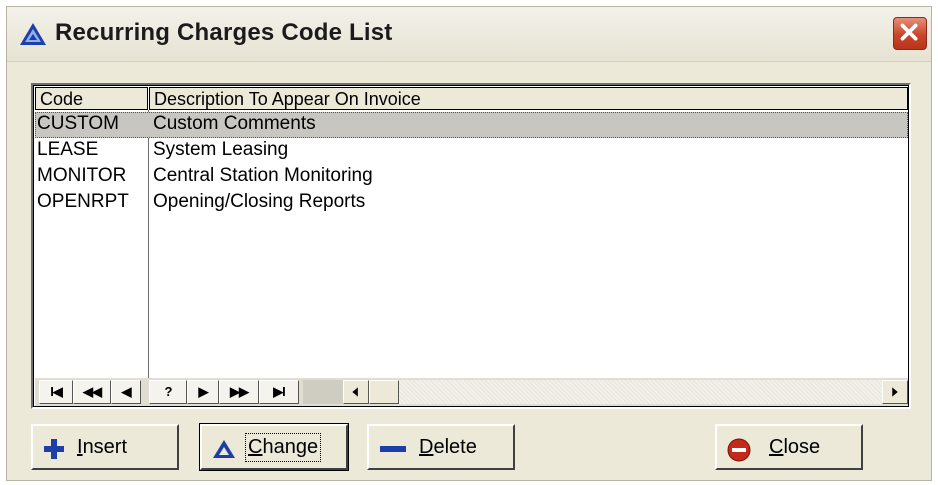 This screenshot has width=938, height=485. I want to click on nav-help-button: ?, so click(168, 392).